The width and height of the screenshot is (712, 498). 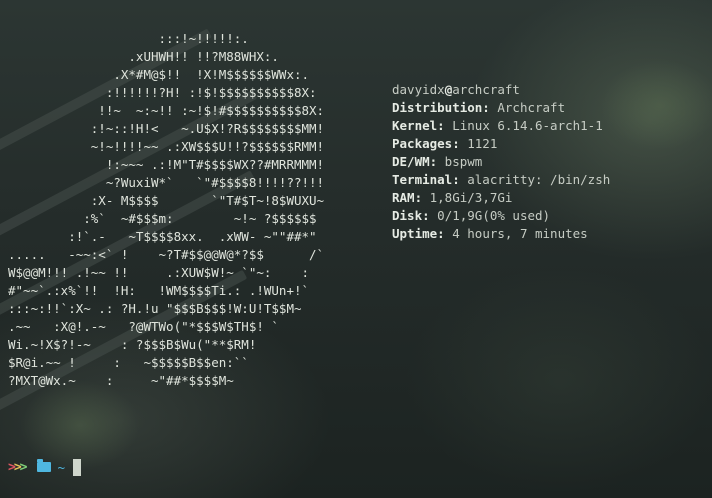 I want to click on info-value: Linux 6.14.6-arch1-1, so click(x=523, y=125).